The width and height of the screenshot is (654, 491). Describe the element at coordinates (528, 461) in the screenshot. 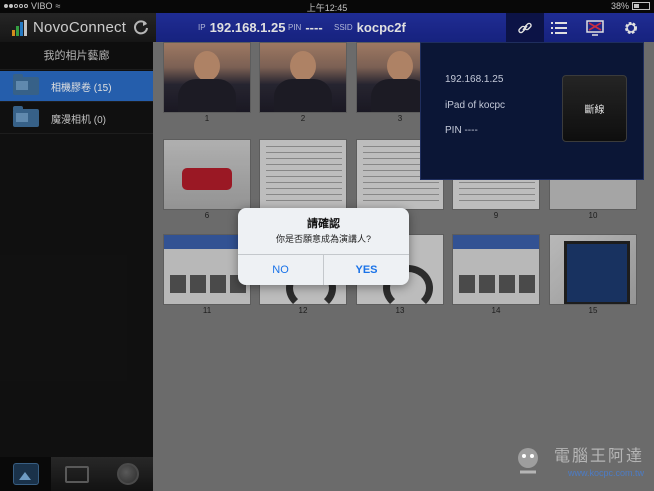

I see `watermark-logo-icon` at that location.